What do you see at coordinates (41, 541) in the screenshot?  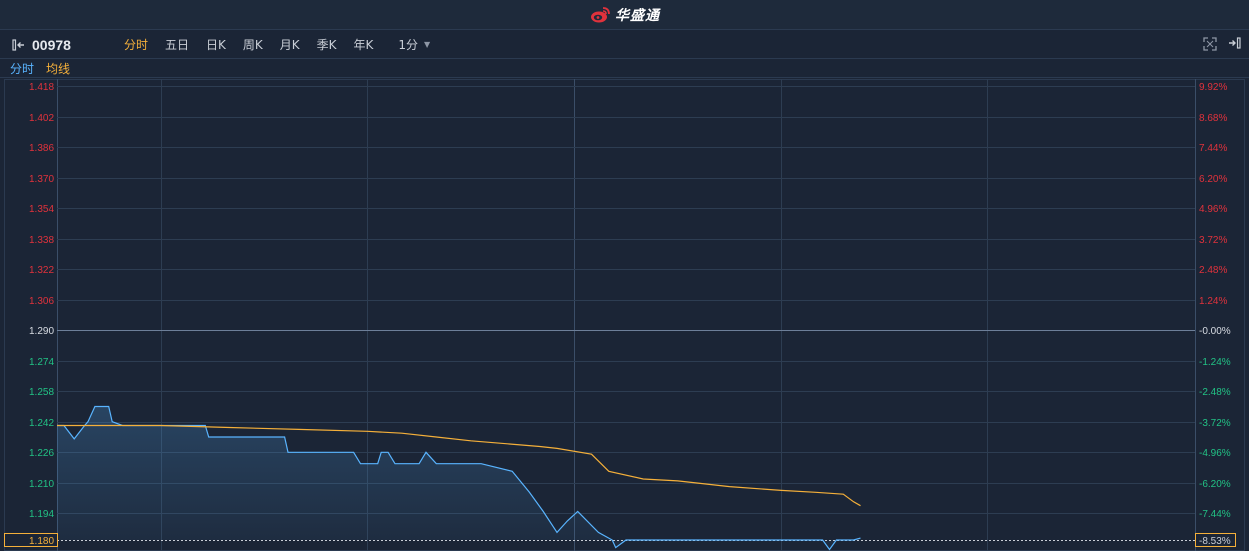 I see `y-tick-label: 1.180` at bounding box center [41, 541].